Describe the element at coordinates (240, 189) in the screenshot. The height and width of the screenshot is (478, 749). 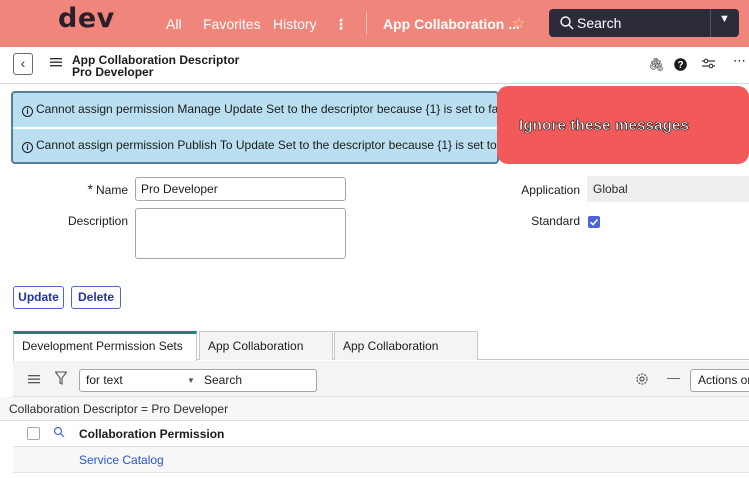
I see `name-field: Pro Developer` at that location.